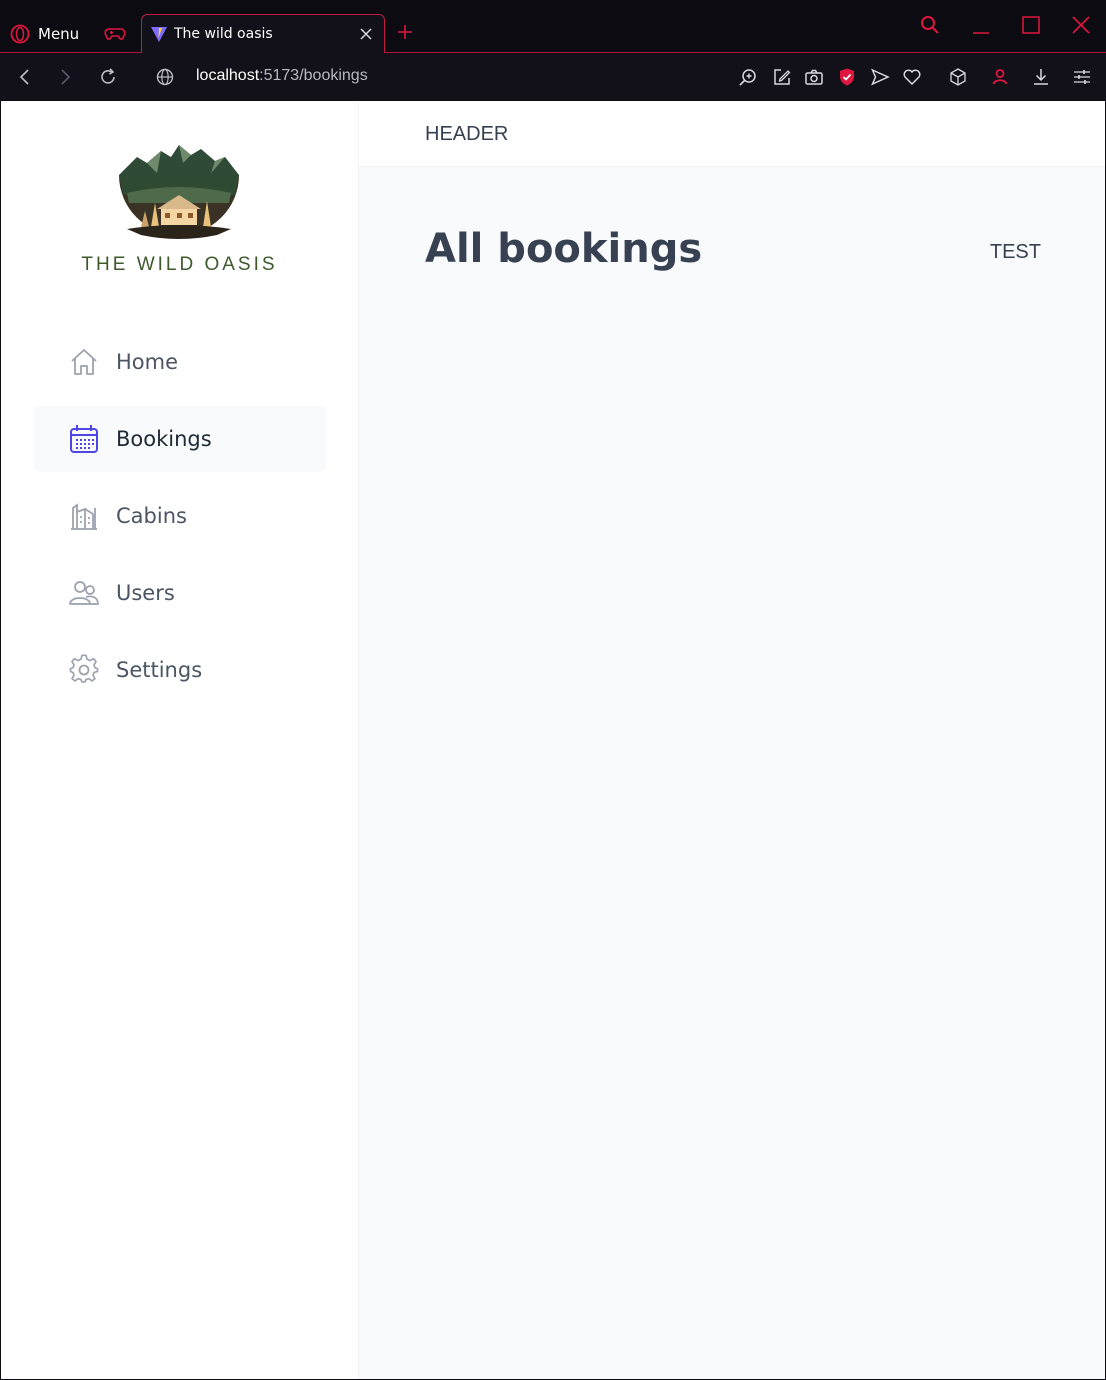 Image resolution: width=1106 pixels, height=1380 pixels. I want to click on vite-favicon-icon, so click(159, 34).